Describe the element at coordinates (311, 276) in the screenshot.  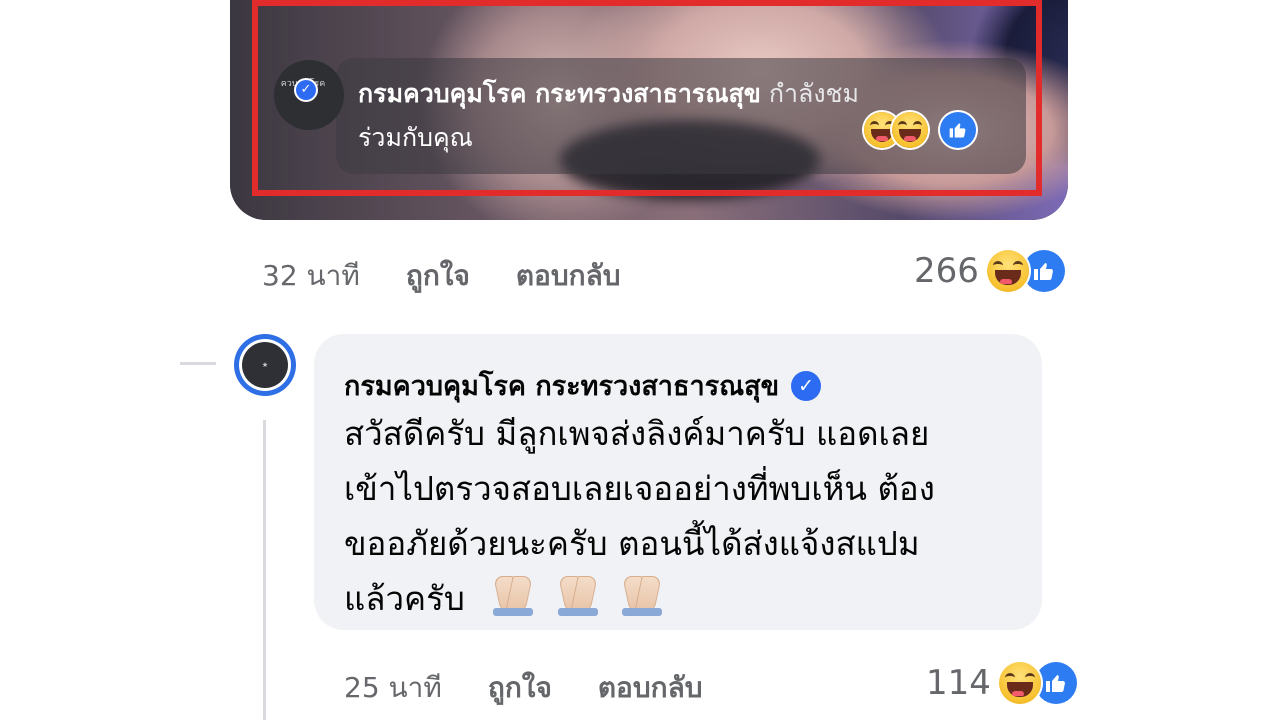
I see `comment-time: 32 นาที` at that location.